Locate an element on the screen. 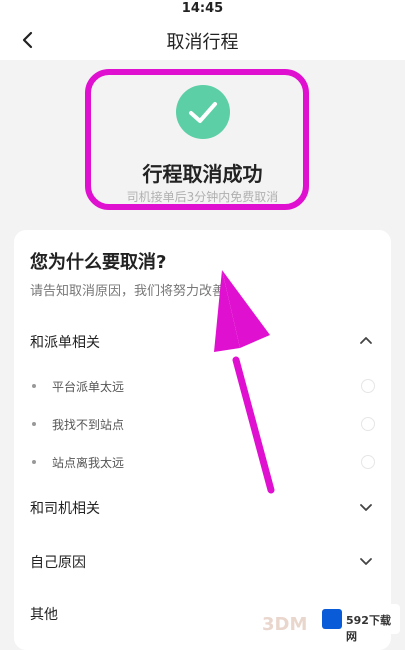  watermark-text: 592下载网 is located at coordinates (368, 628).